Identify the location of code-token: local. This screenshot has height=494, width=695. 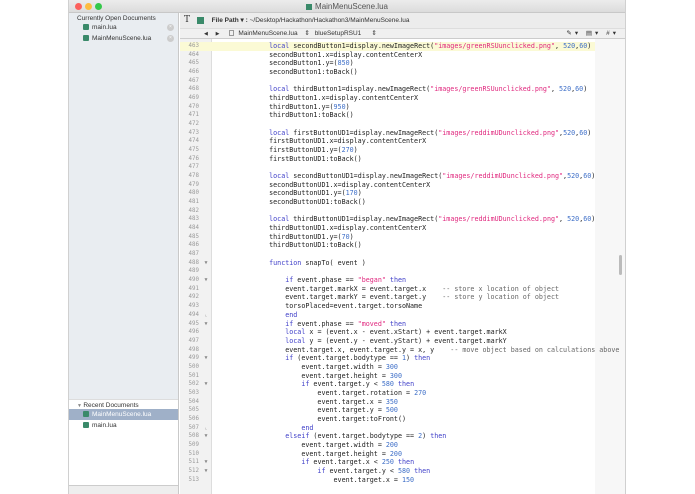
(279, 219).